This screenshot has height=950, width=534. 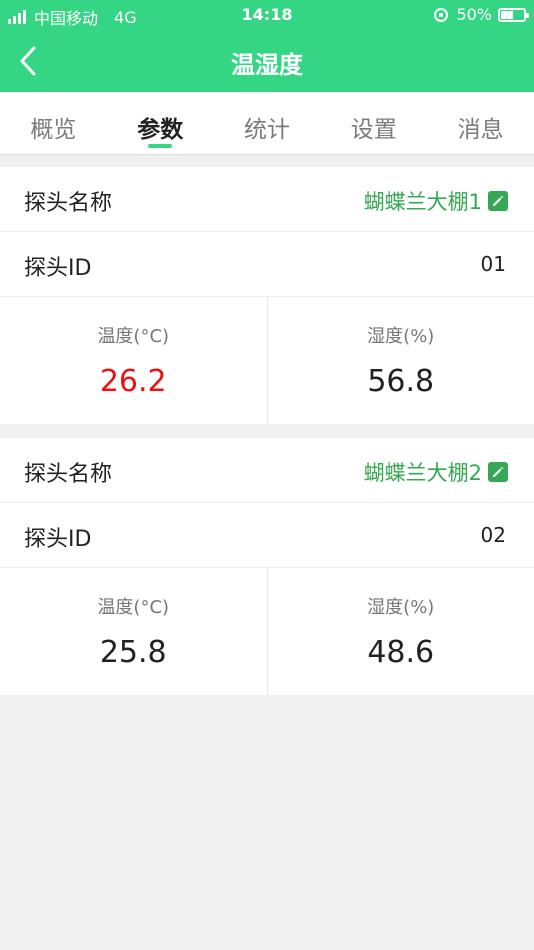 What do you see at coordinates (513, 14) in the screenshot?
I see `battery-icon` at bounding box center [513, 14].